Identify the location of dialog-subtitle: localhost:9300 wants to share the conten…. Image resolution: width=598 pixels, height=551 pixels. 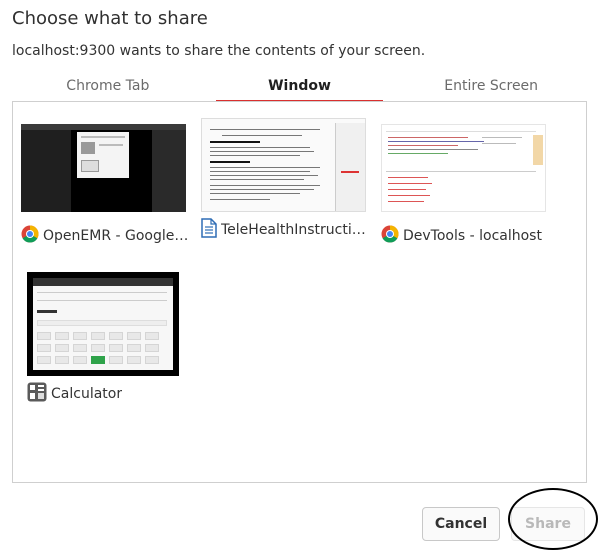
(219, 51).